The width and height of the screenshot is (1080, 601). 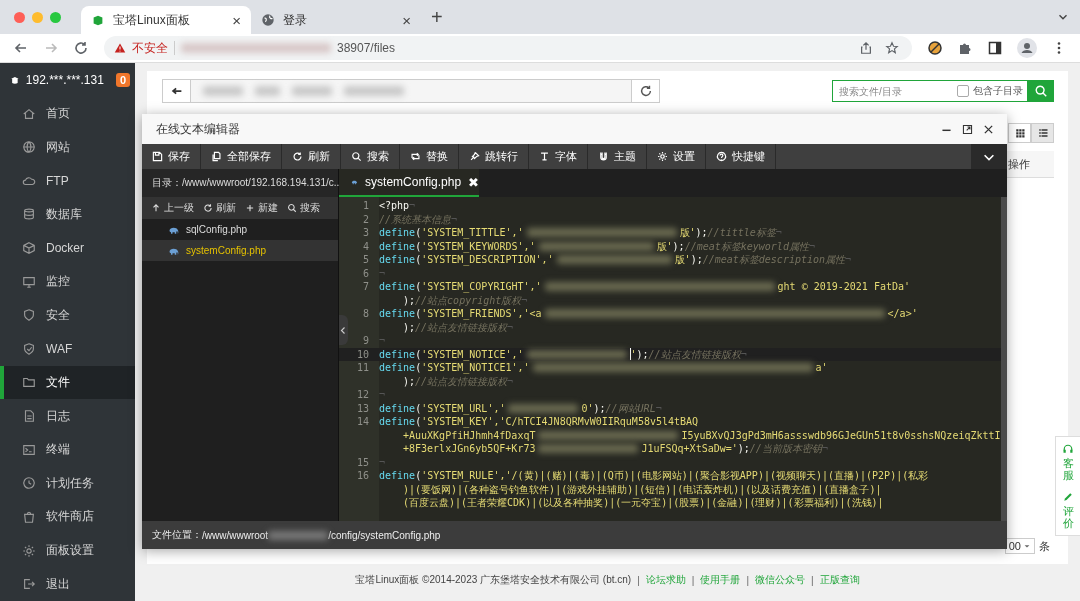 What do you see at coordinates (29, 516) in the screenshot?
I see `bag-icon` at bounding box center [29, 516].